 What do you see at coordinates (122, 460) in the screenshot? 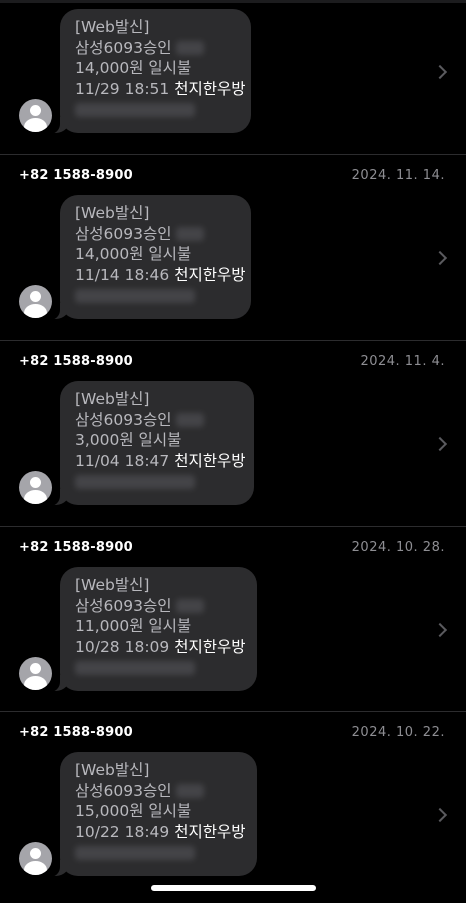
I see `transaction-datetime: 11/04 18:47` at bounding box center [122, 460].